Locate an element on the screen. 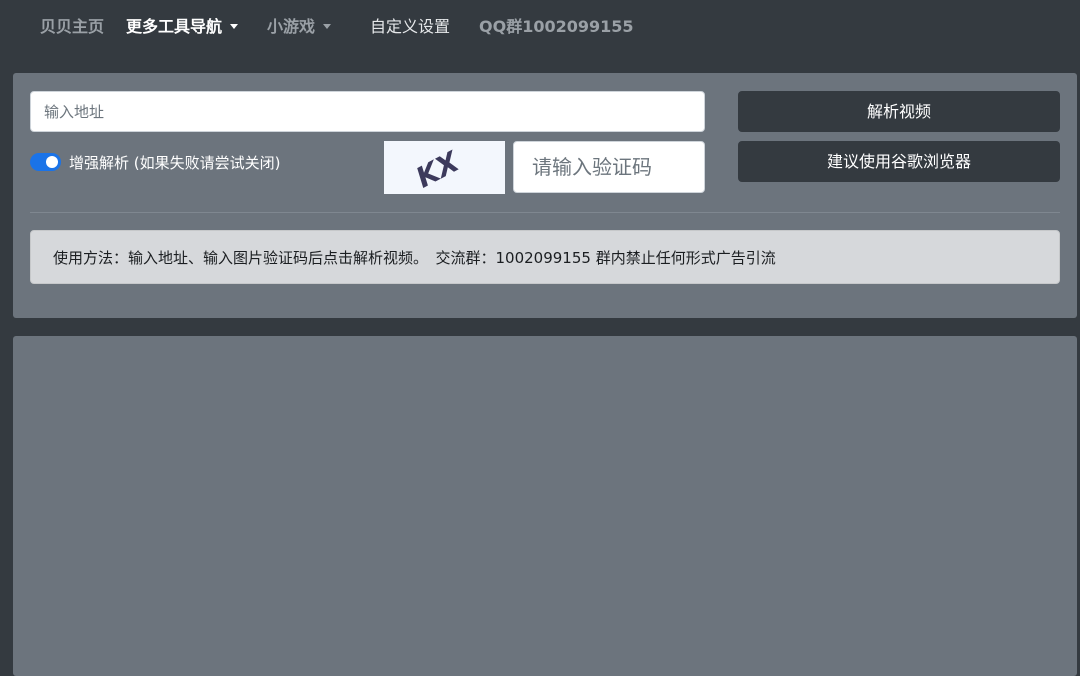 The width and height of the screenshot is (1080, 676). nav-games-label: 小游戏 is located at coordinates (291, 26).